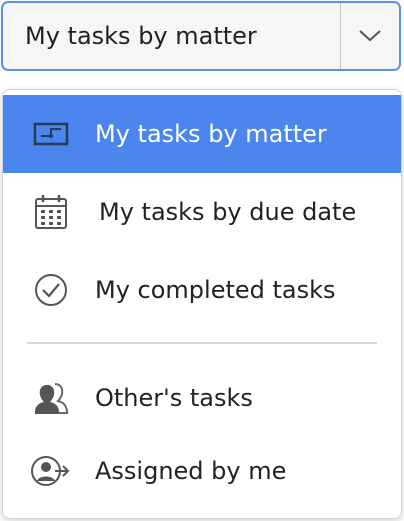 This screenshot has height=521, width=404. I want to click on menu-item-my-tasks-by-matter: My tasks by matter, so click(202, 134).